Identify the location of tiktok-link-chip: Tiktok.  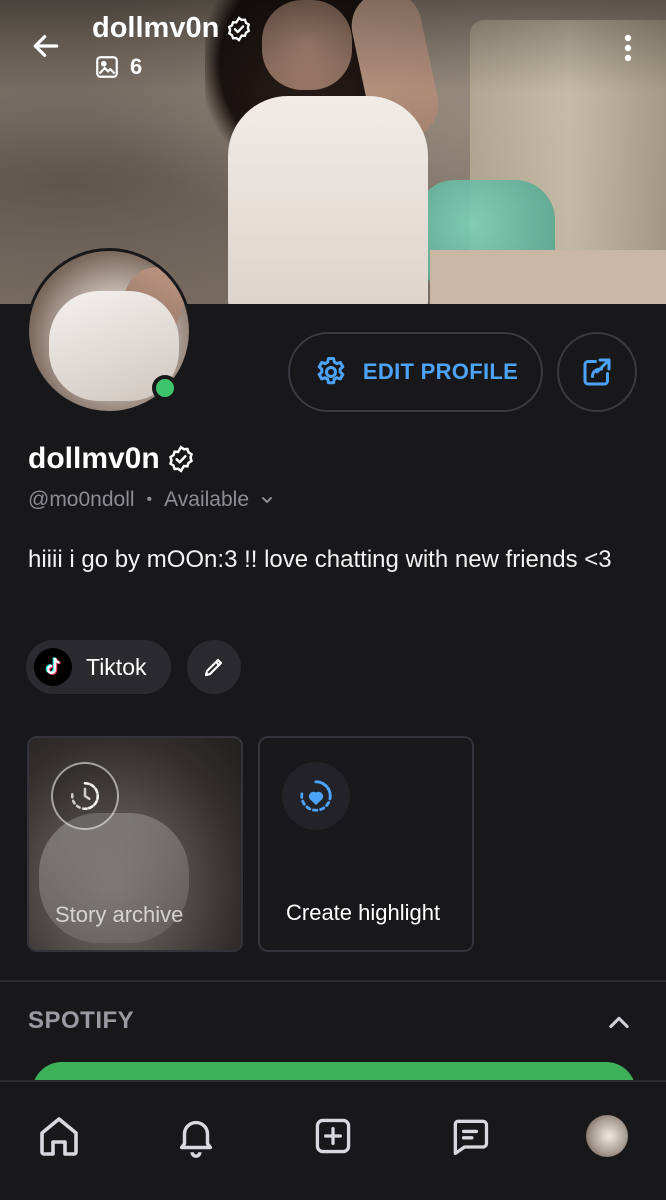
(98, 667).